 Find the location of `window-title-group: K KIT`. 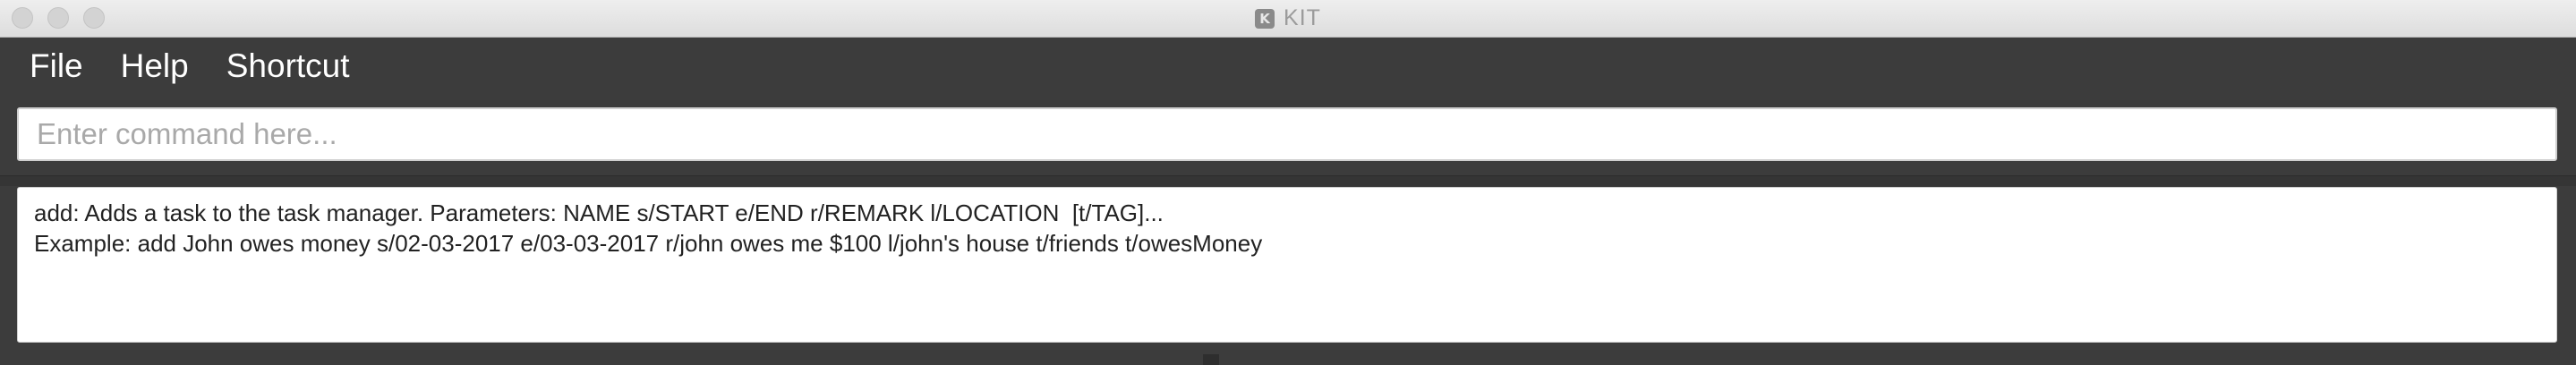

window-title-group: K KIT is located at coordinates (1288, 18).